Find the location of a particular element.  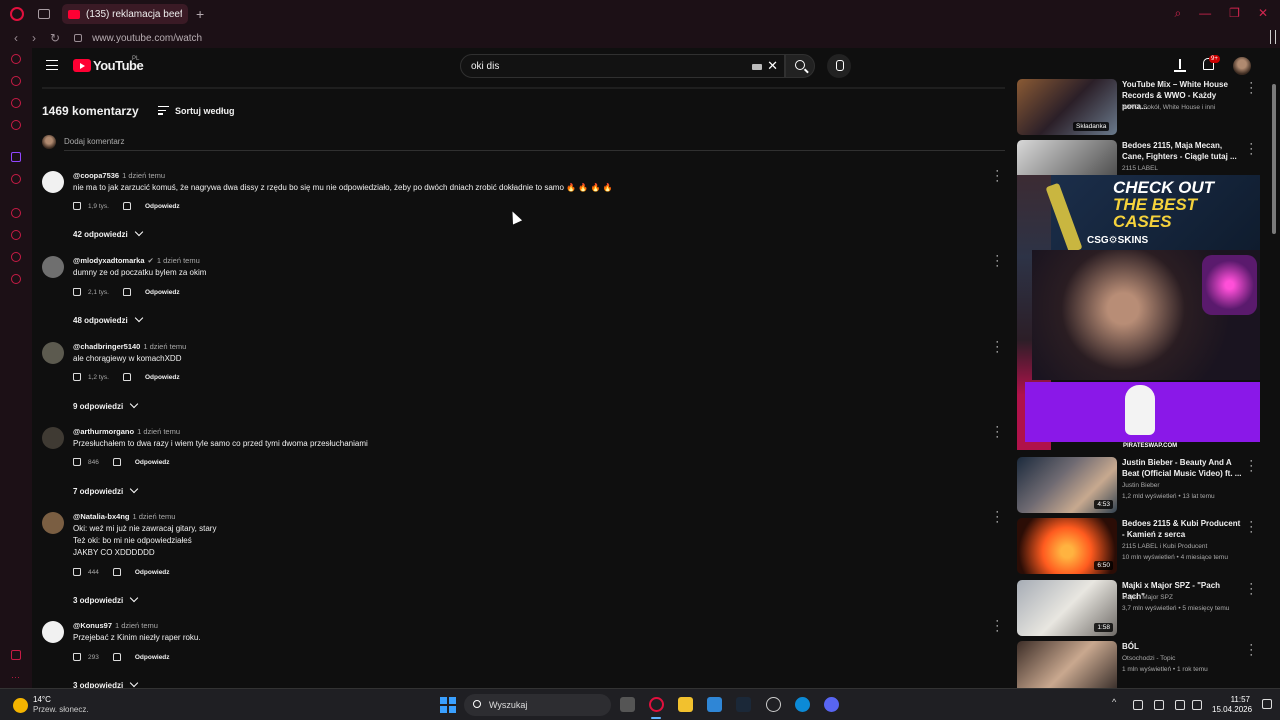

clock-time: 11:57 is located at coordinates (1235, 699).